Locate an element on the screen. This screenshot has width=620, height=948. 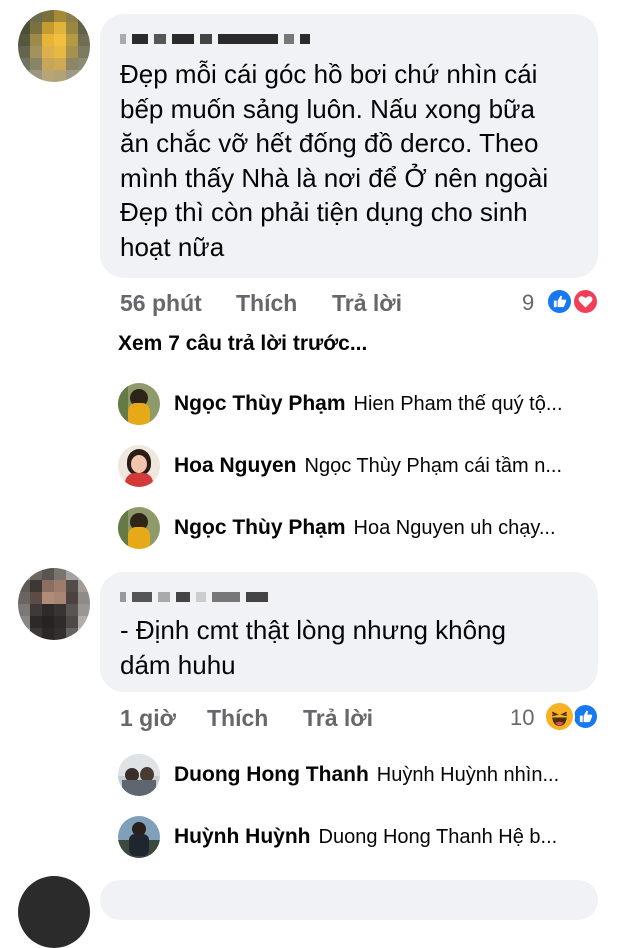
love-icon is located at coordinates (585, 301).